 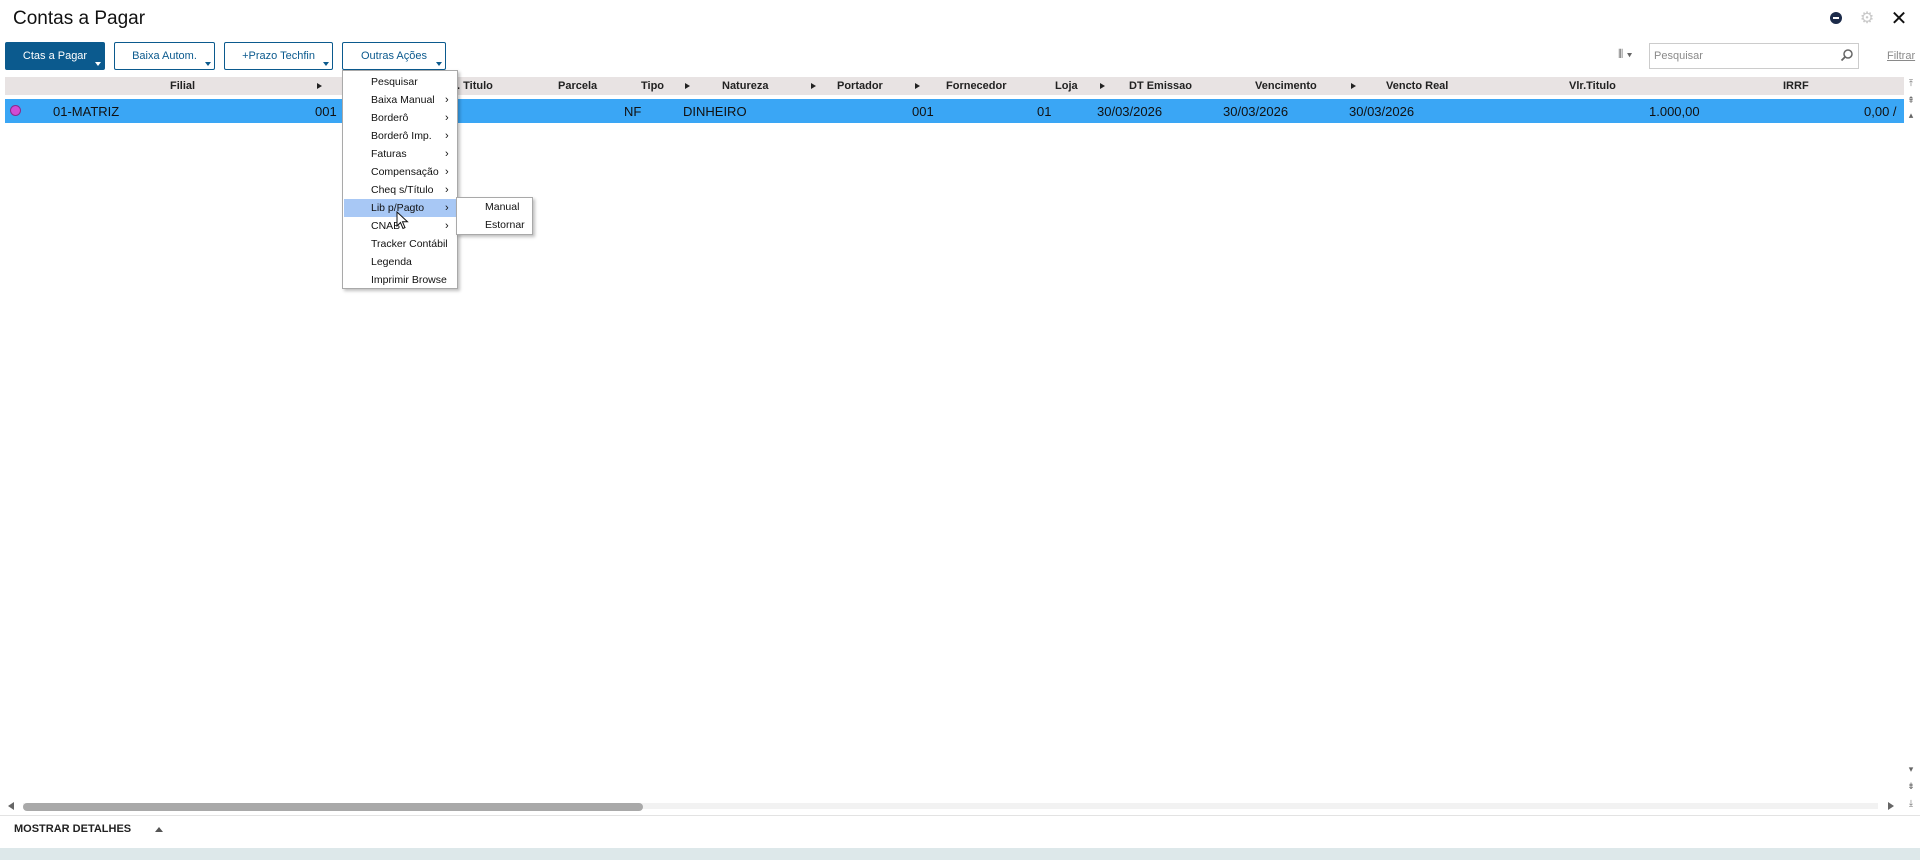 What do you see at coordinates (1286, 86) in the screenshot?
I see `column-header-vencimento: Vencimento` at bounding box center [1286, 86].